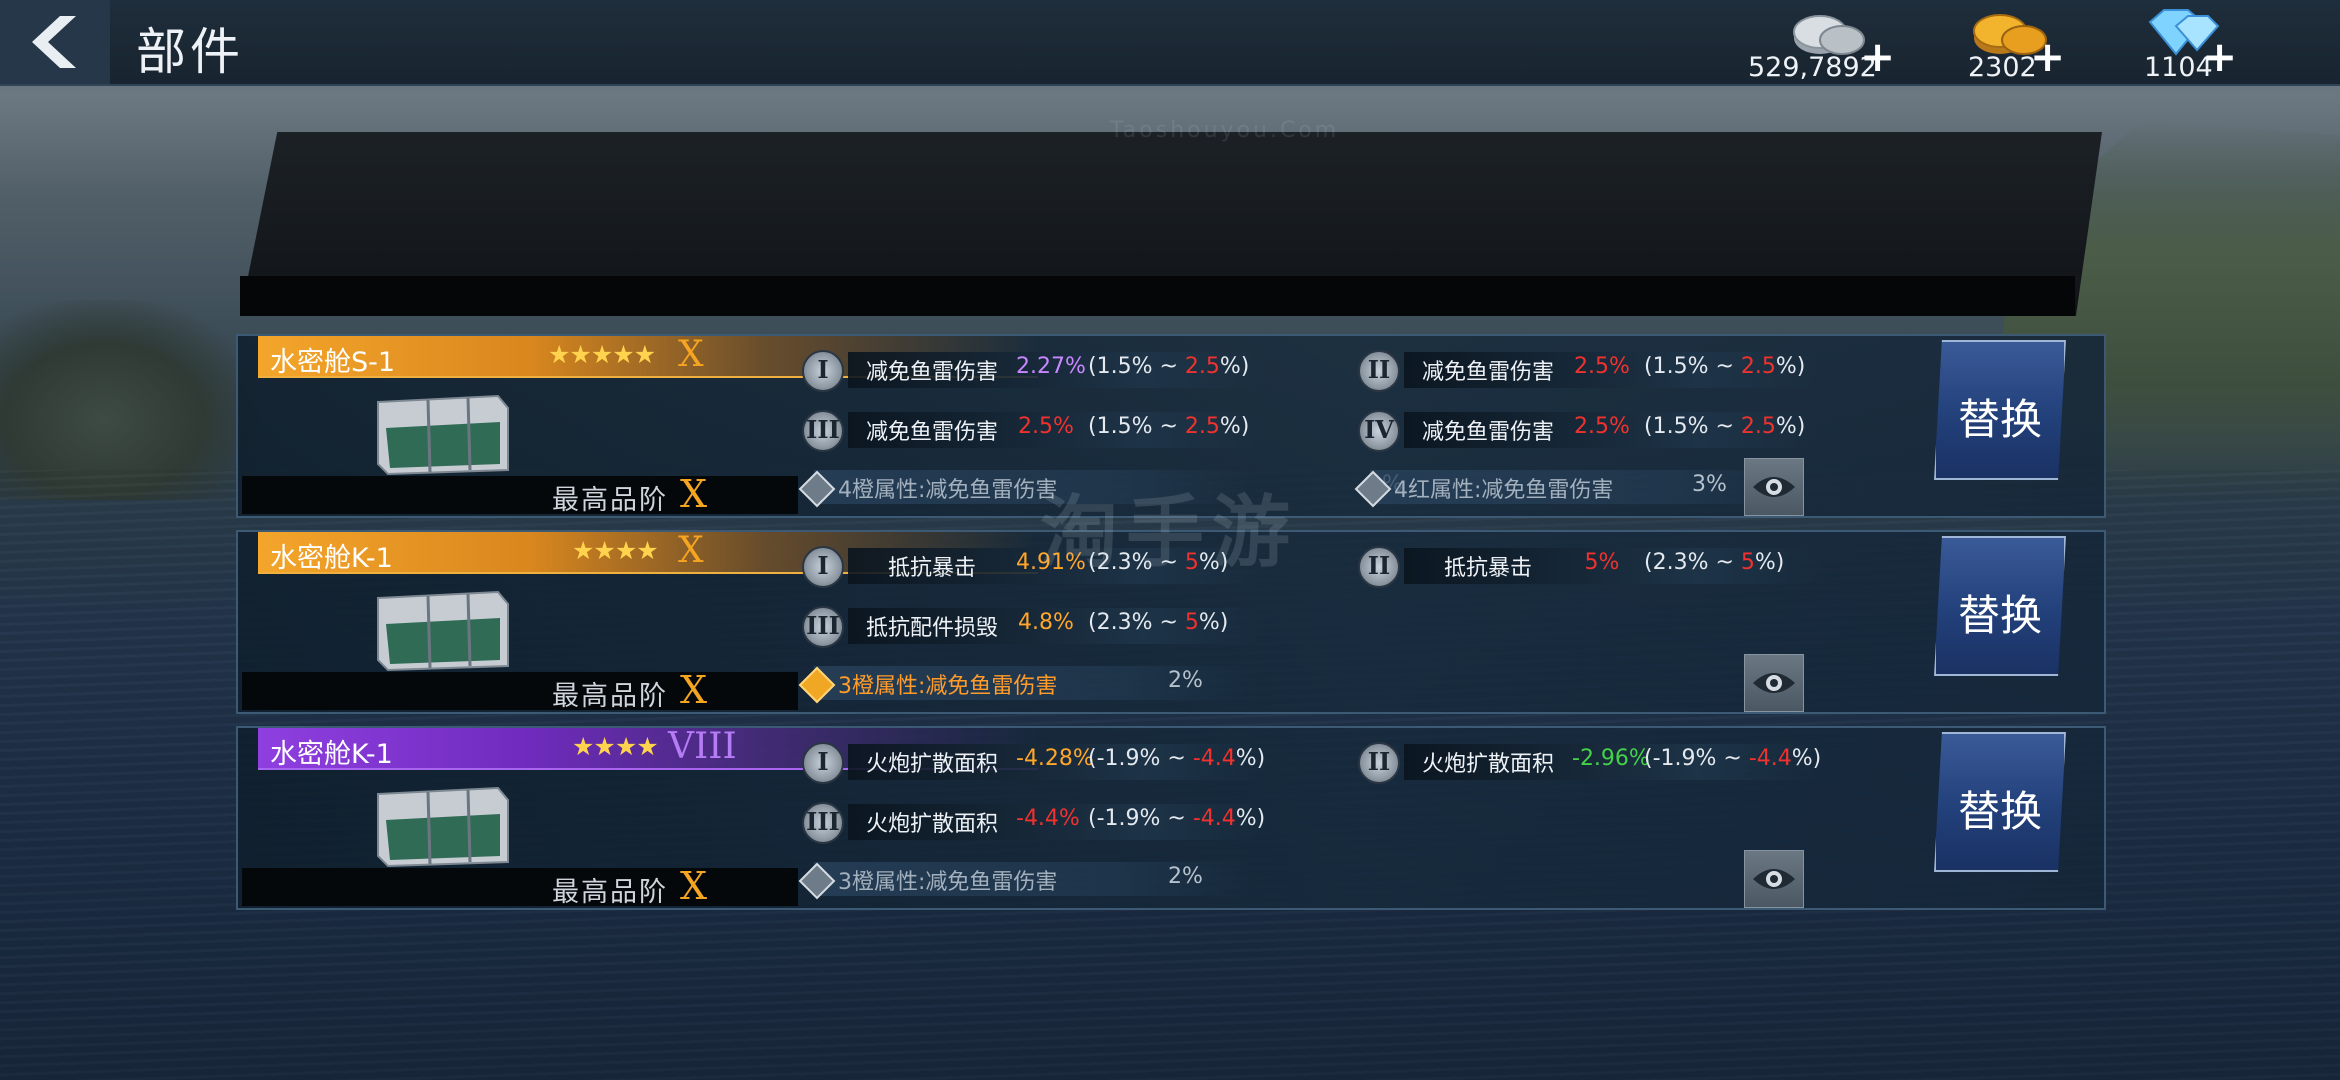 This screenshot has height=1080, width=2340. What do you see at coordinates (1709, 484) in the screenshot?
I see `attribute-value: 3%` at bounding box center [1709, 484].